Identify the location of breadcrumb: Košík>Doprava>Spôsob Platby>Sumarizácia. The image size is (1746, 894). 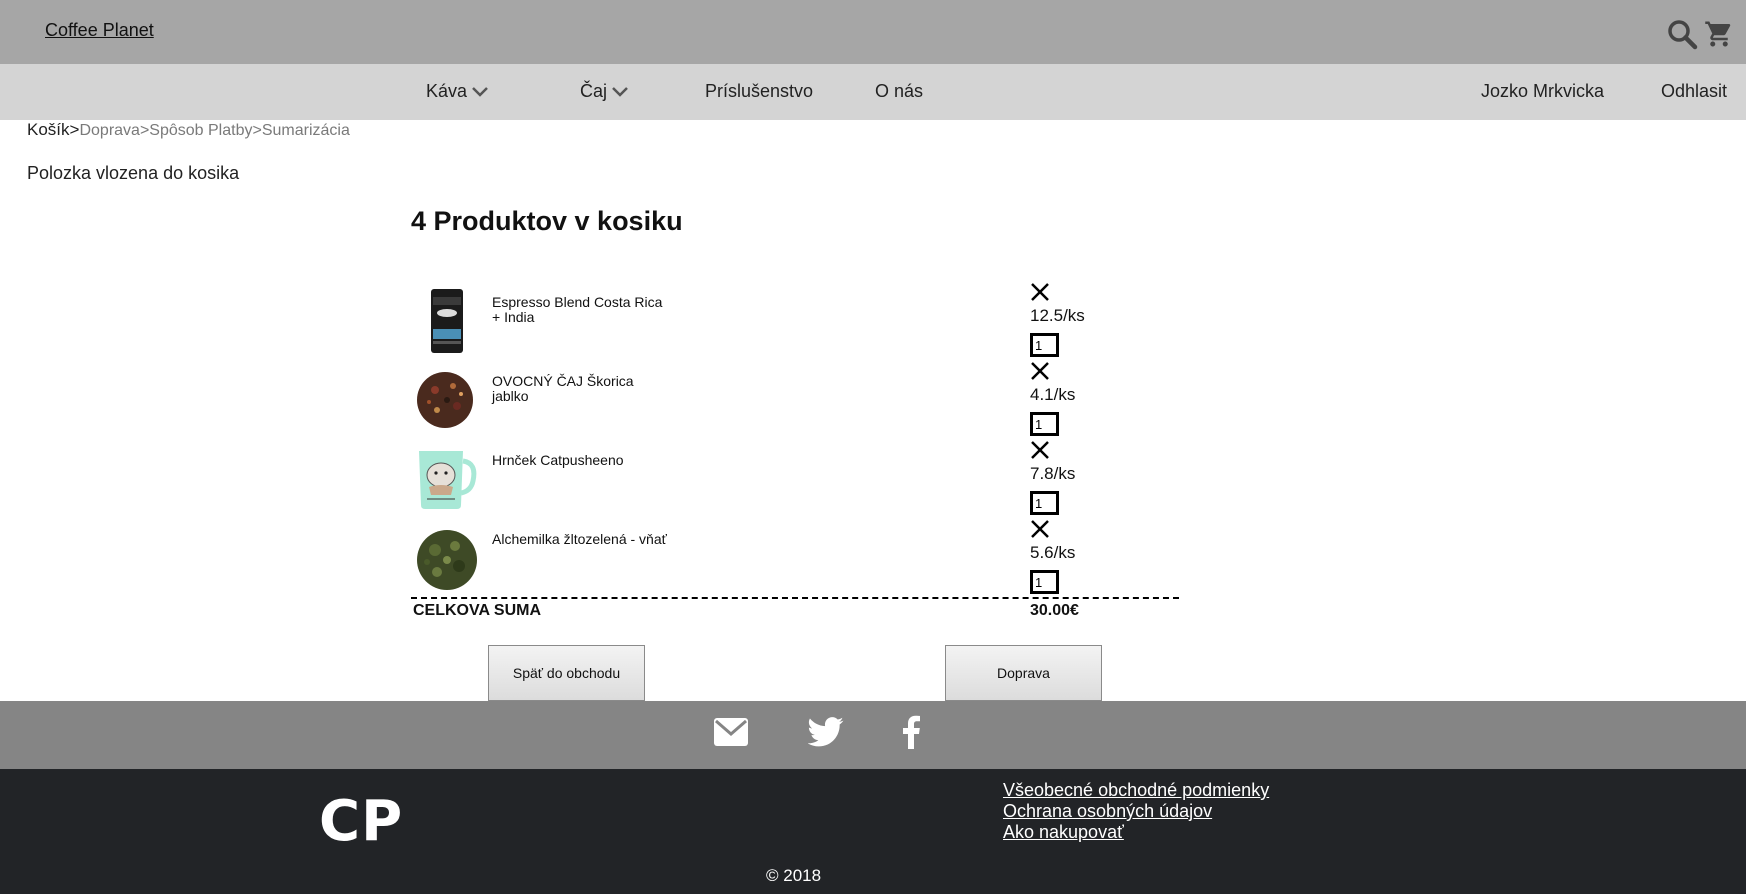
(188, 130).